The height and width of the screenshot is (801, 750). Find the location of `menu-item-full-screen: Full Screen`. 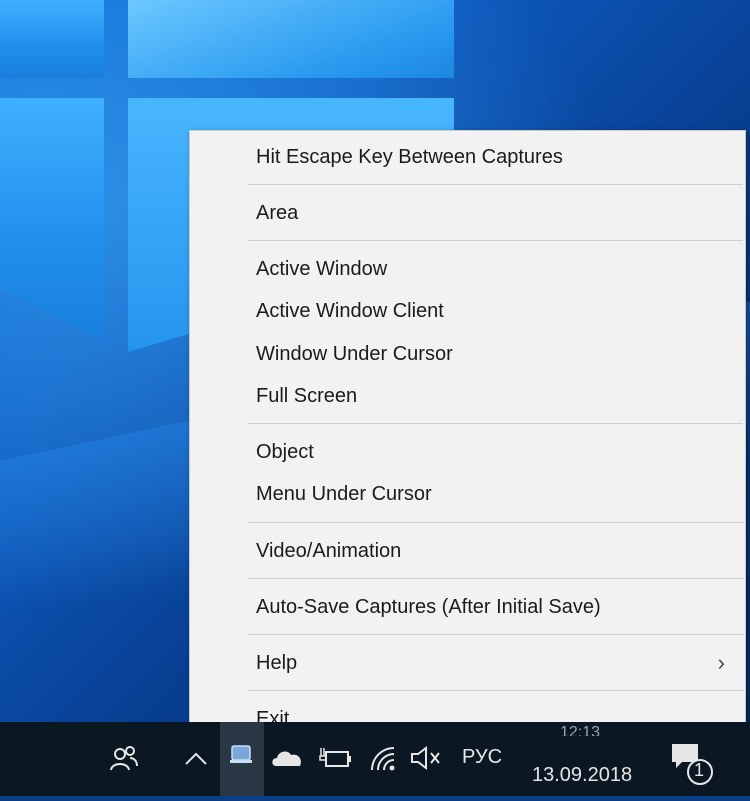

menu-item-full-screen: Full Screen is located at coordinates (467, 396).